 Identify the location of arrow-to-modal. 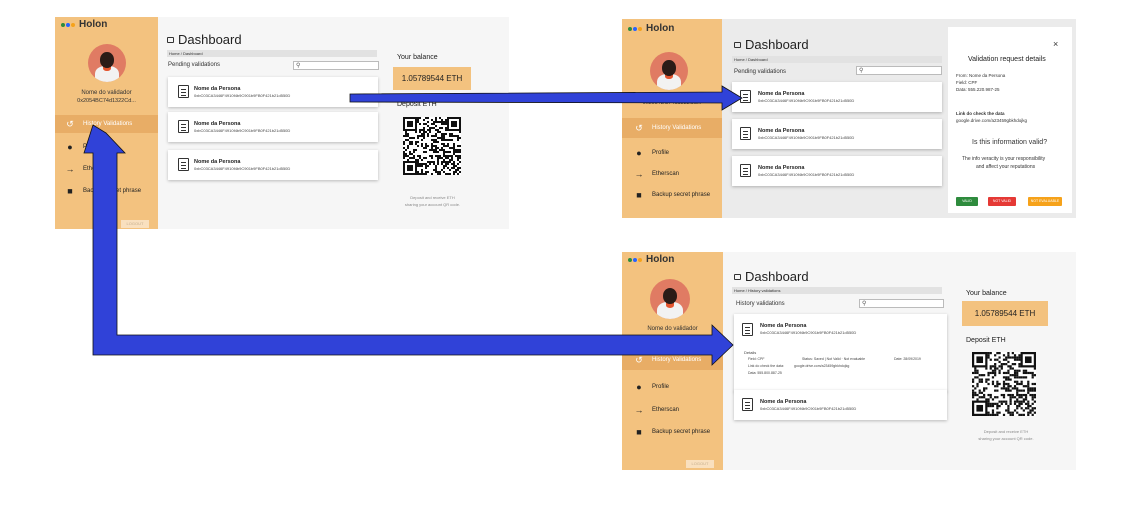
(546, 98).